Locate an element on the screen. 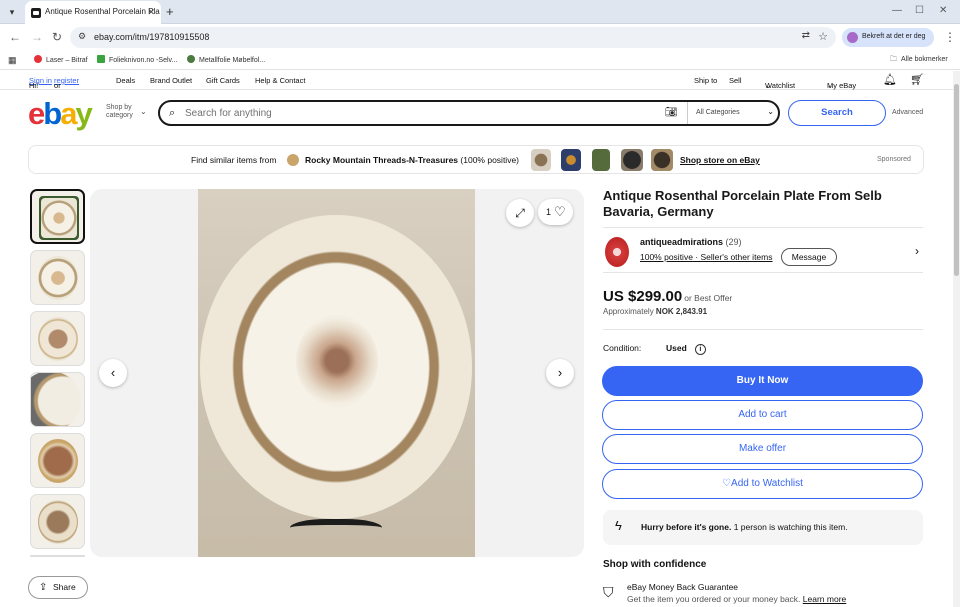  previous-image-button: ‹ is located at coordinates (113, 373).